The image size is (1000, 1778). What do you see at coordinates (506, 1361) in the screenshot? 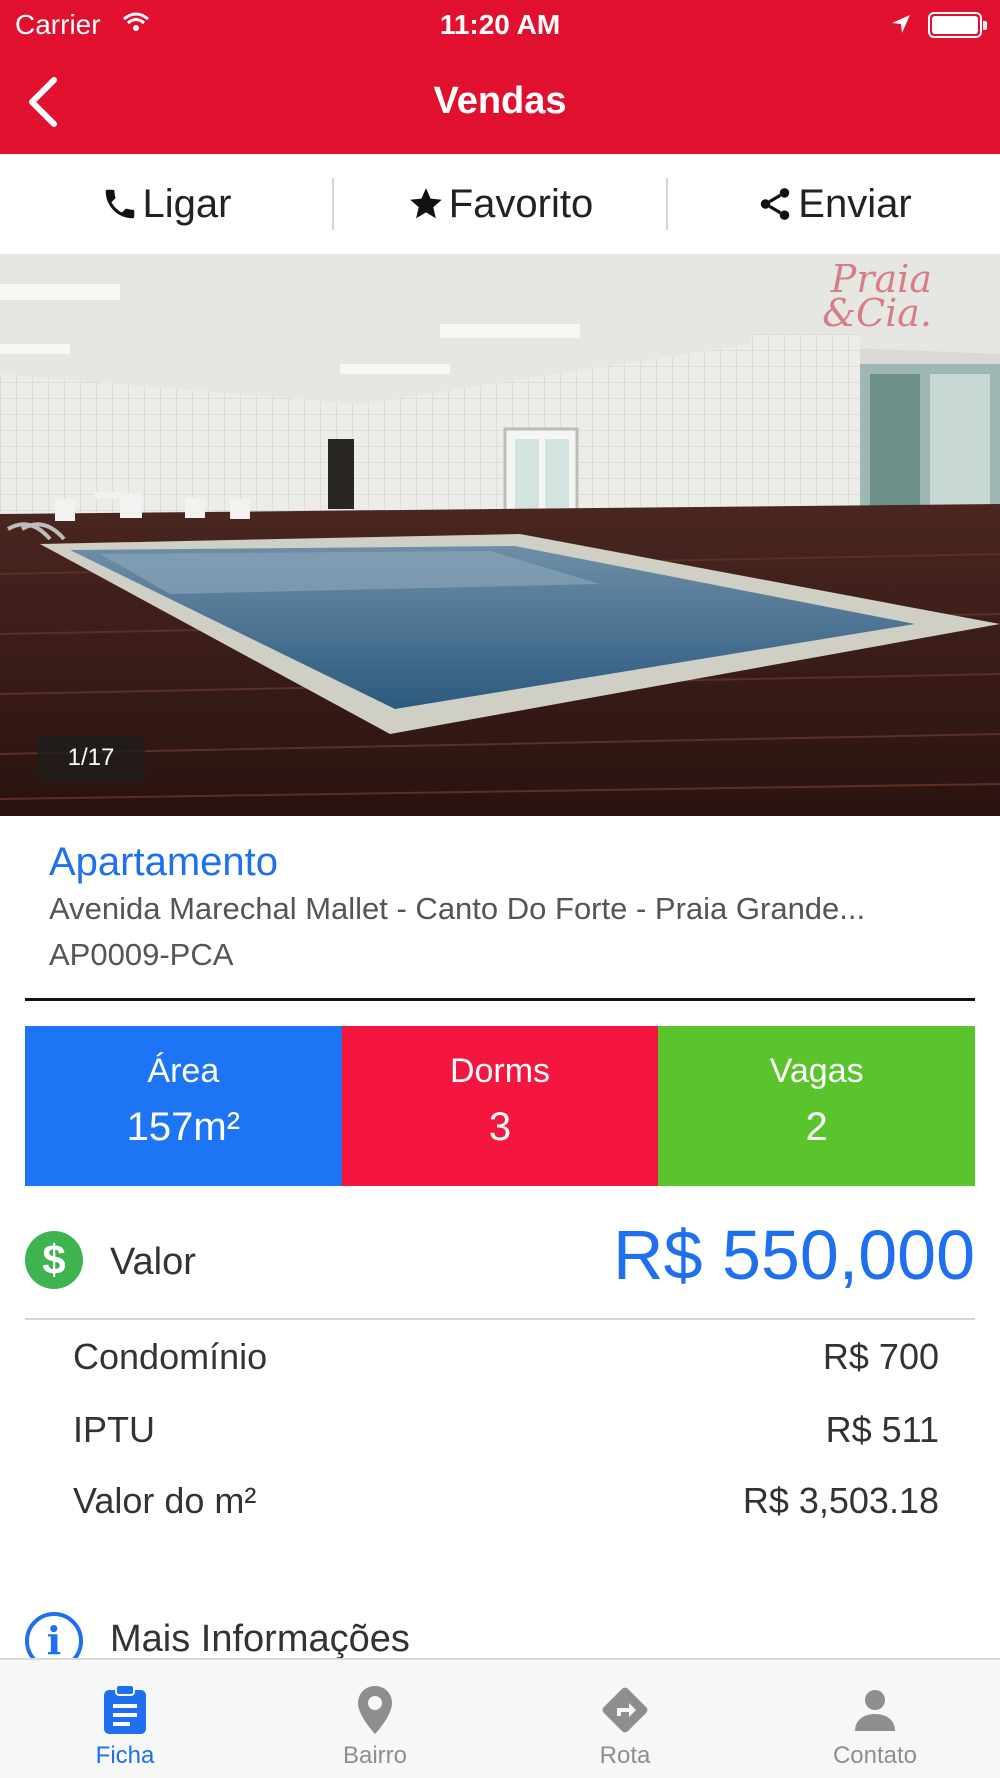
I see `detail-row: Condomínio R$ 700` at bounding box center [506, 1361].